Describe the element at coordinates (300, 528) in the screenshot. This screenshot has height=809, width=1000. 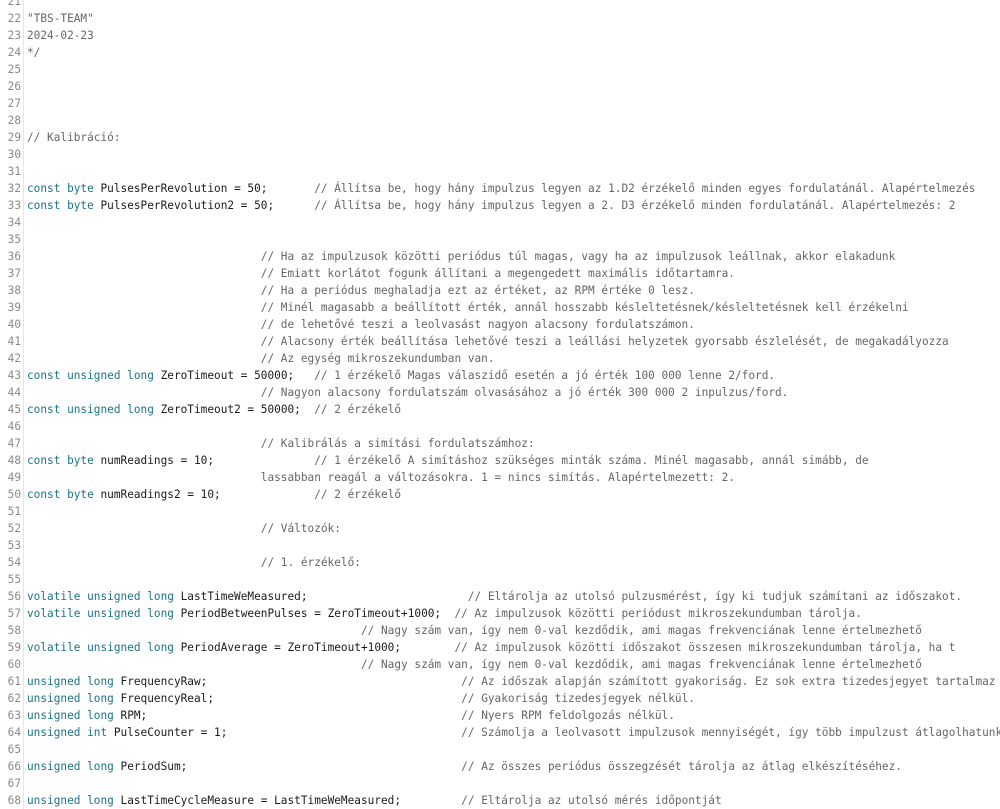
I see `code-comment: // Változók:` at that location.